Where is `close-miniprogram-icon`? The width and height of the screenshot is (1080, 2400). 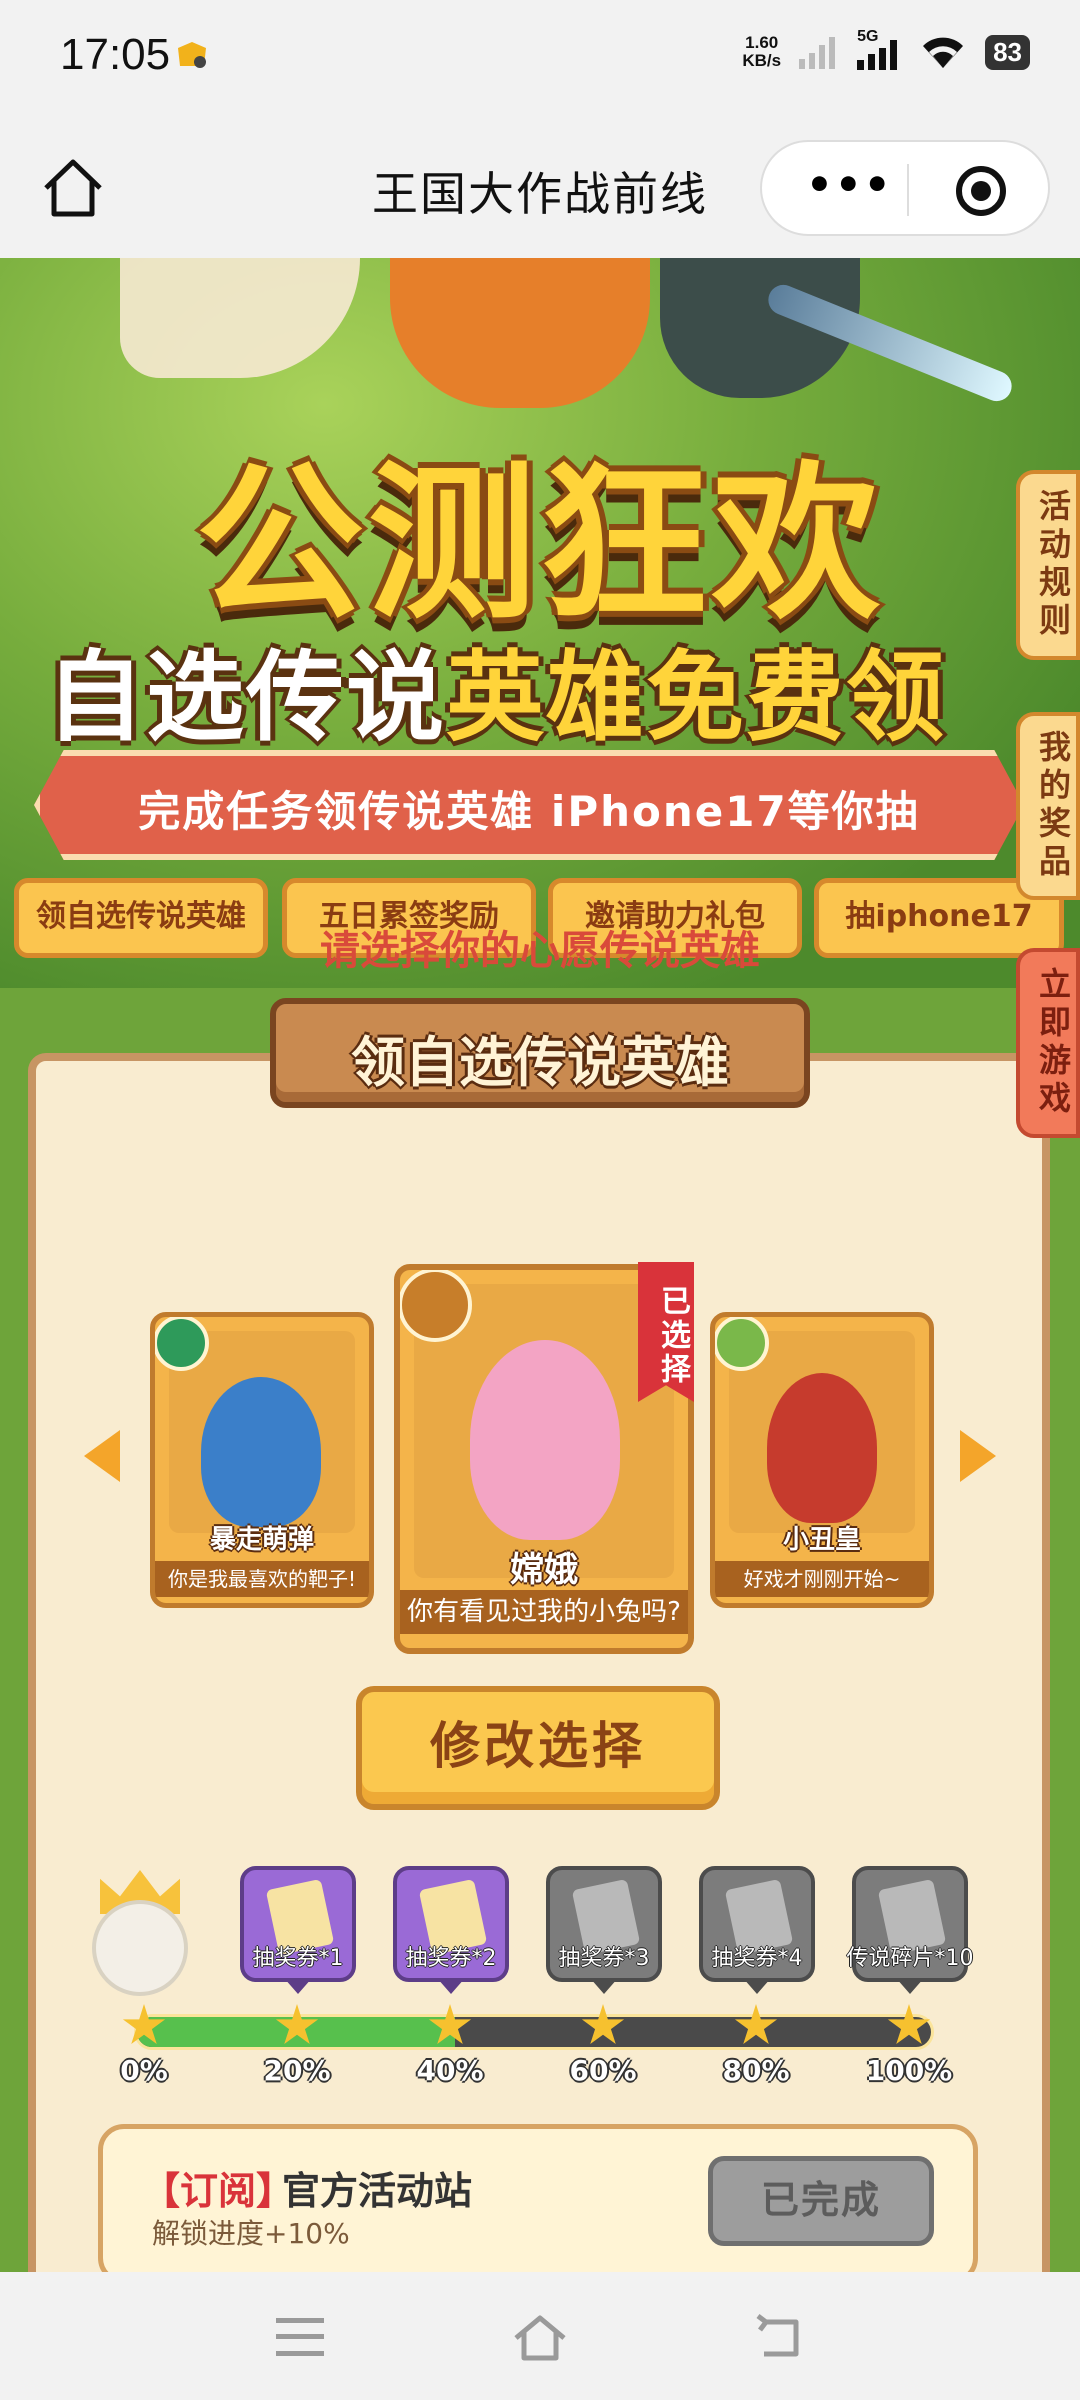 close-miniprogram-icon is located at coordinates (981, 191).